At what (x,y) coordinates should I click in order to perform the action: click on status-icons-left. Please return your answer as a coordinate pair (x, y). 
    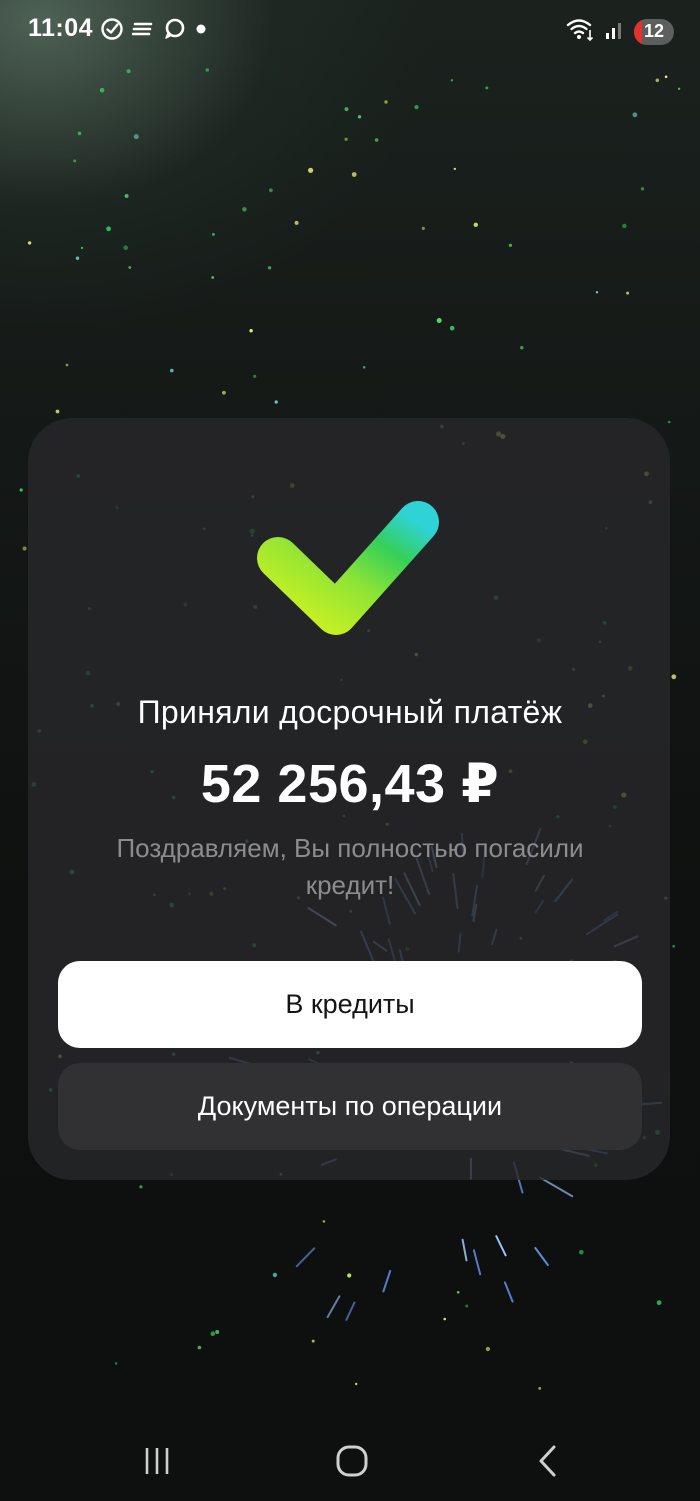
    Looking at the image, I should click on (154, 31).